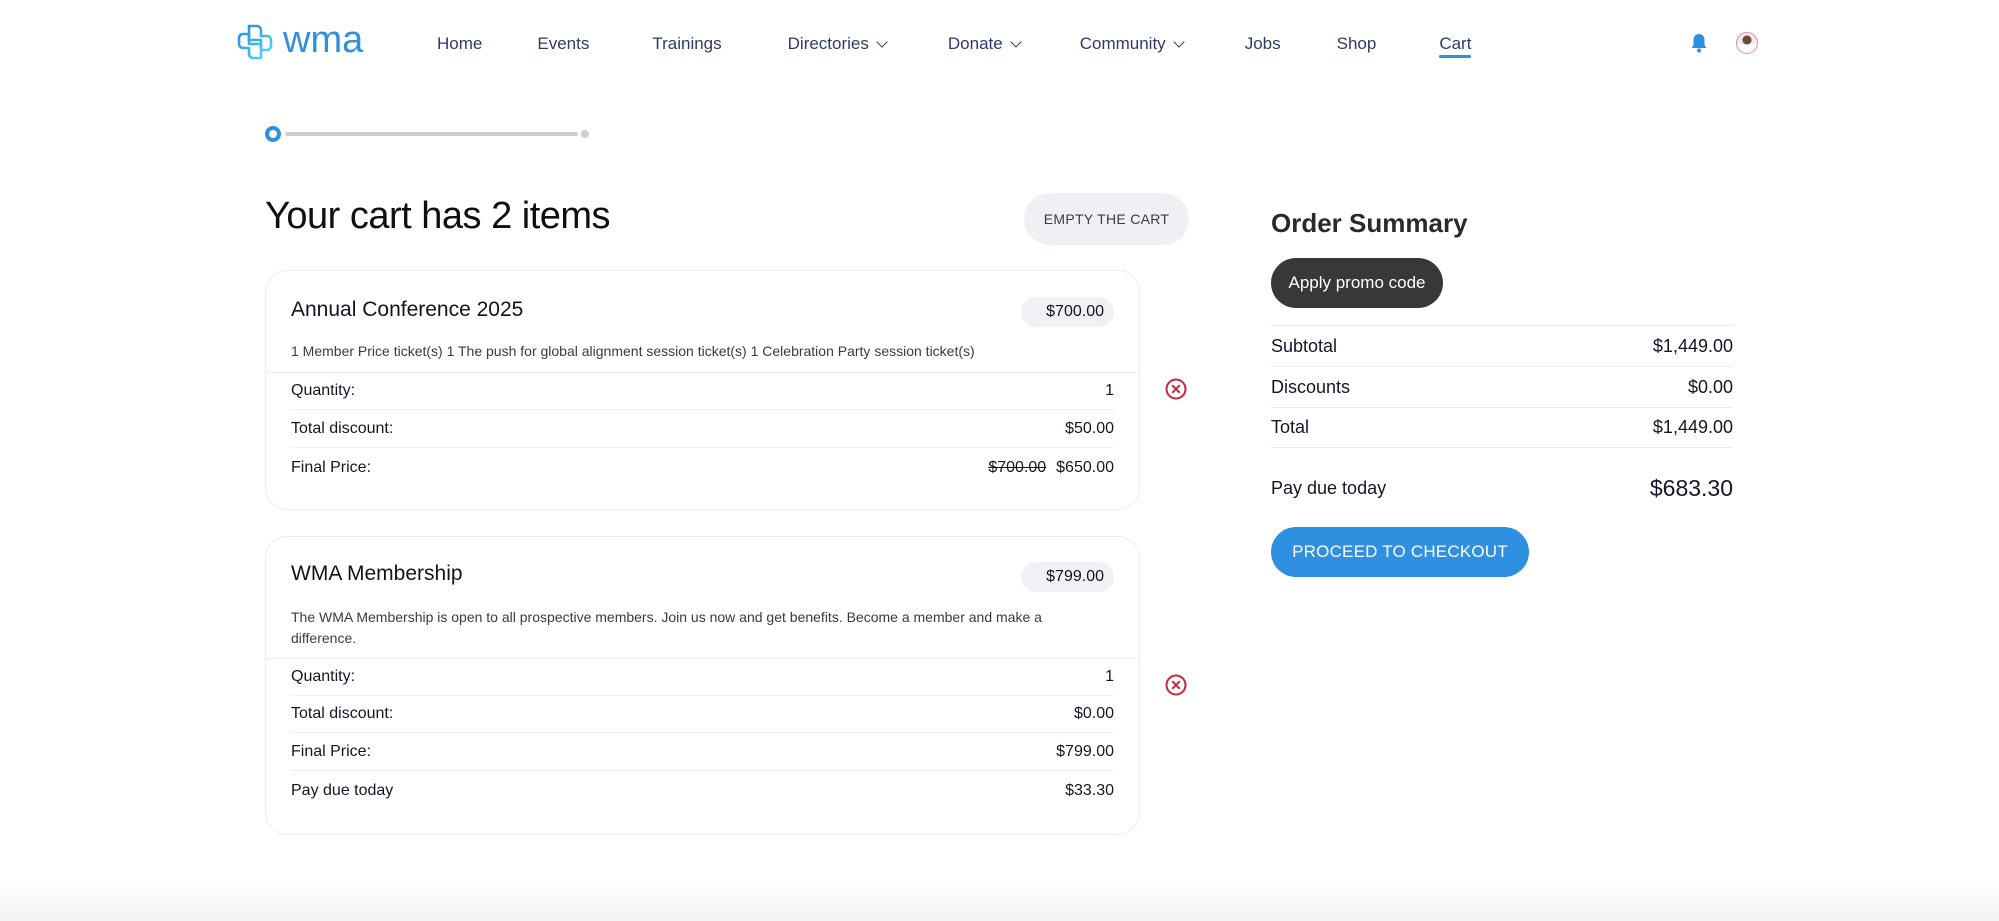 Image resolution: width=1999 pixels, height=921 pixels. Describe the element at coordinates (999, 901) in the screenshot. I see `page-bottom-fade` at that location.